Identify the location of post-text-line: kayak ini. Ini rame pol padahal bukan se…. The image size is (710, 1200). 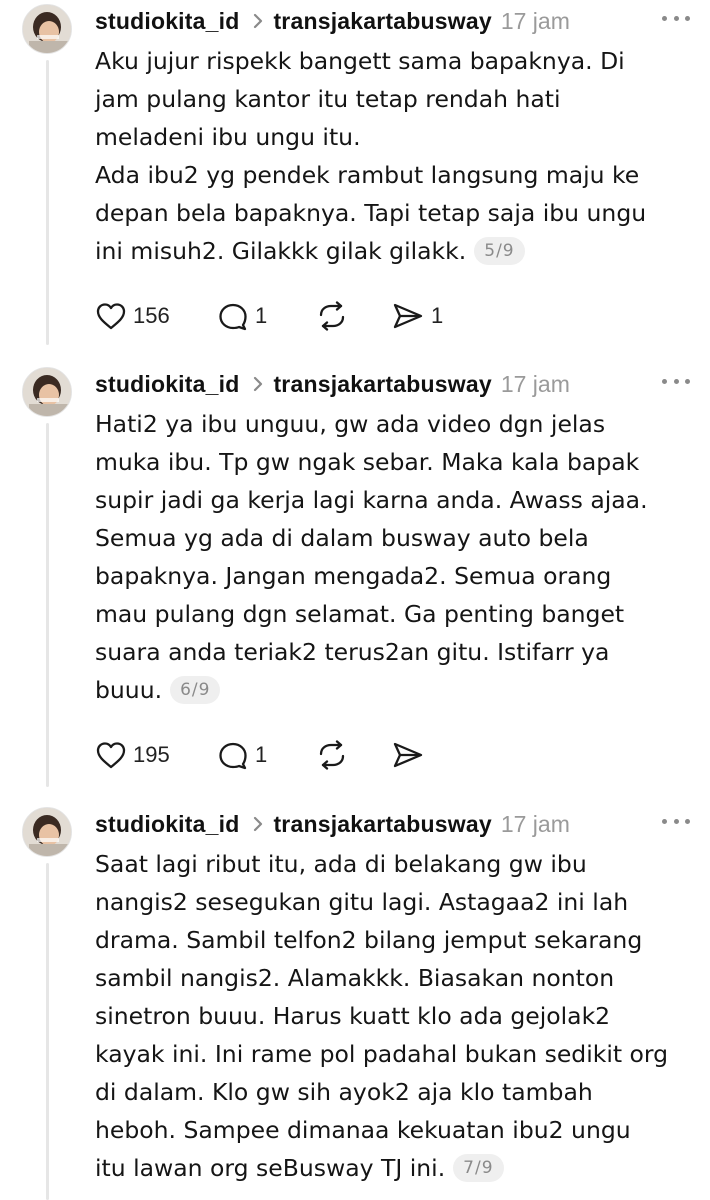
(382, 1054).